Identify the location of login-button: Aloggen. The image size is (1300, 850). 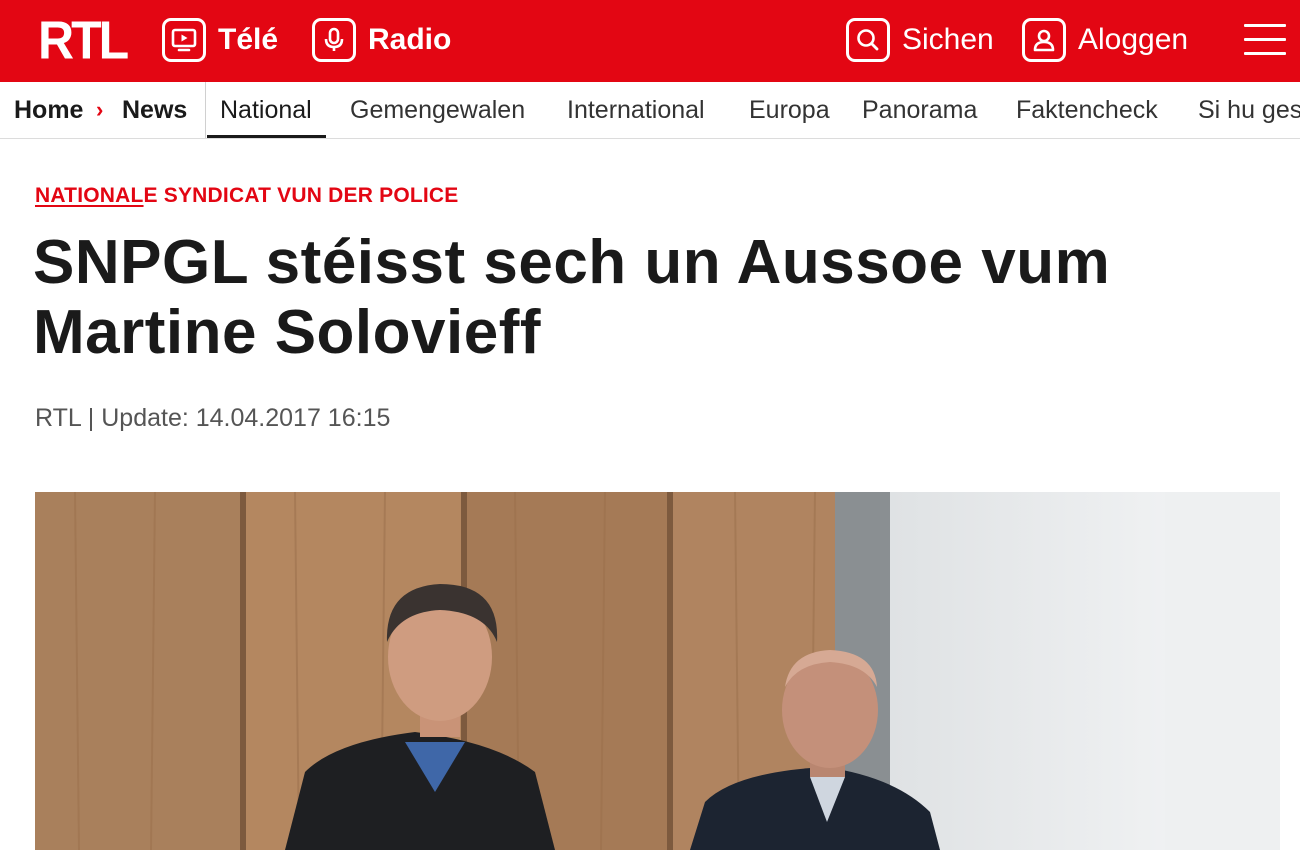
(1105, 40).